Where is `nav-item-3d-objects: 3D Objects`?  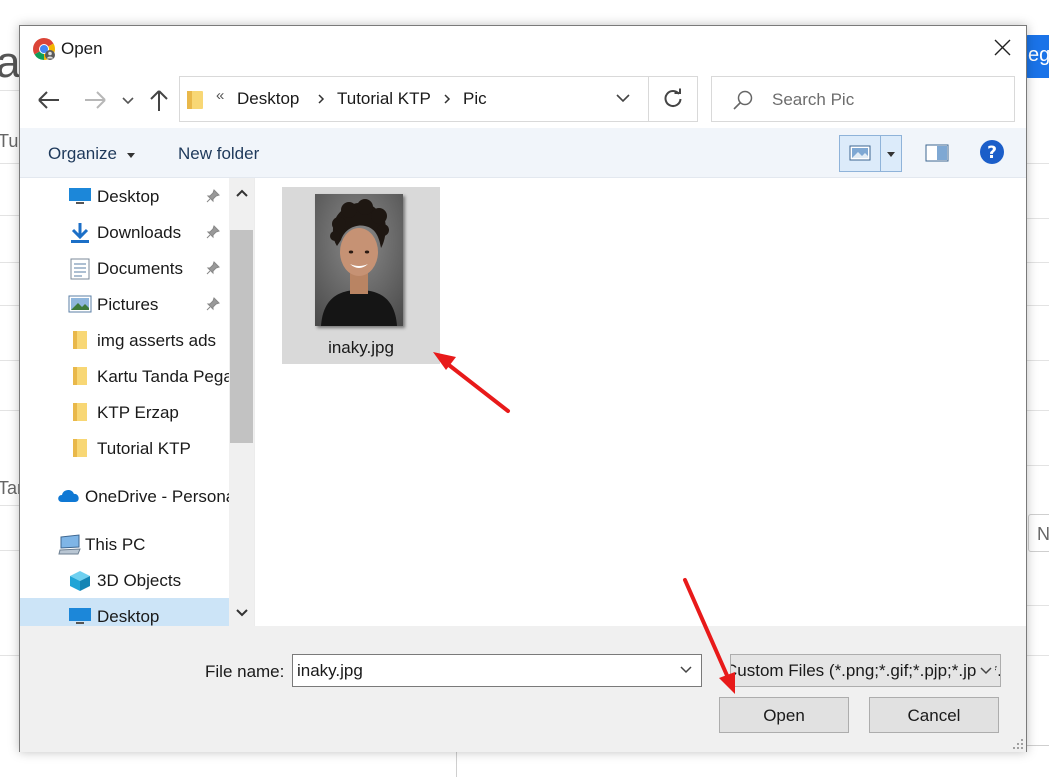
nav-item-3d-objects: 3D Objects is located at coordinates (125, 580).